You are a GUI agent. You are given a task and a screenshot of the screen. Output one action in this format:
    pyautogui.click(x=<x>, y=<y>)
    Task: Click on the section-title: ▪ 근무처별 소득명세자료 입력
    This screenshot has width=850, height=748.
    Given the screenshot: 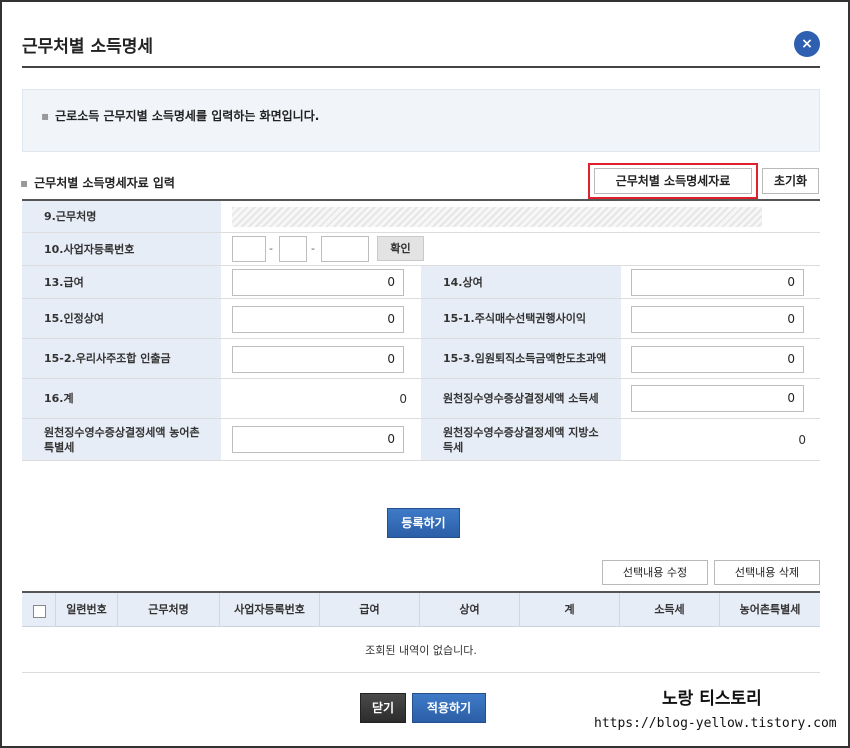 What is the action you would take?
    pyautogui.click(x=97, y=182)
    